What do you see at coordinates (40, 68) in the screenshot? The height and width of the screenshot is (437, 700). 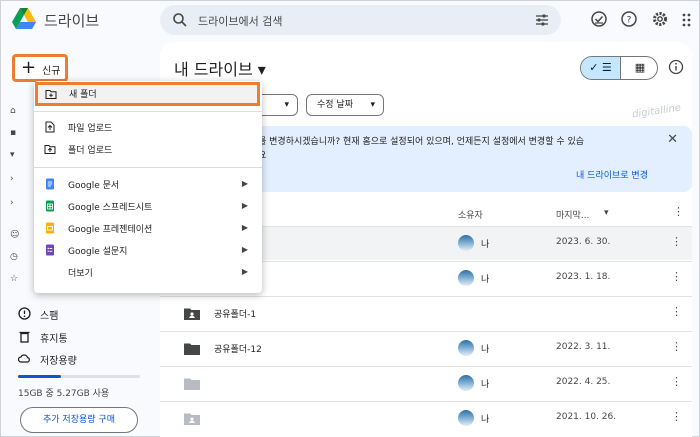 I see `new-button: + 신규` at bounding box center [40, 68].